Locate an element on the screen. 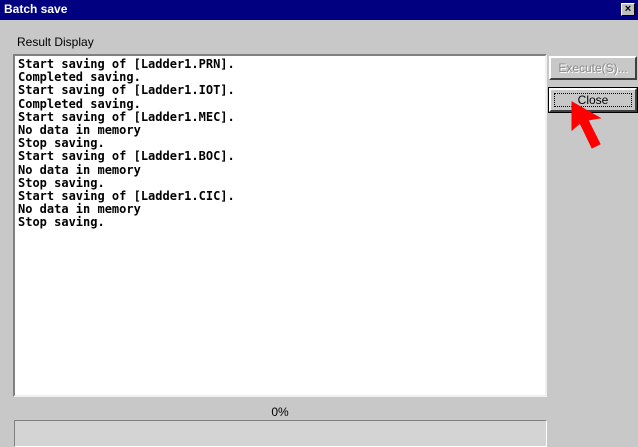  close-icon: × is located at coordinates (628, 9).